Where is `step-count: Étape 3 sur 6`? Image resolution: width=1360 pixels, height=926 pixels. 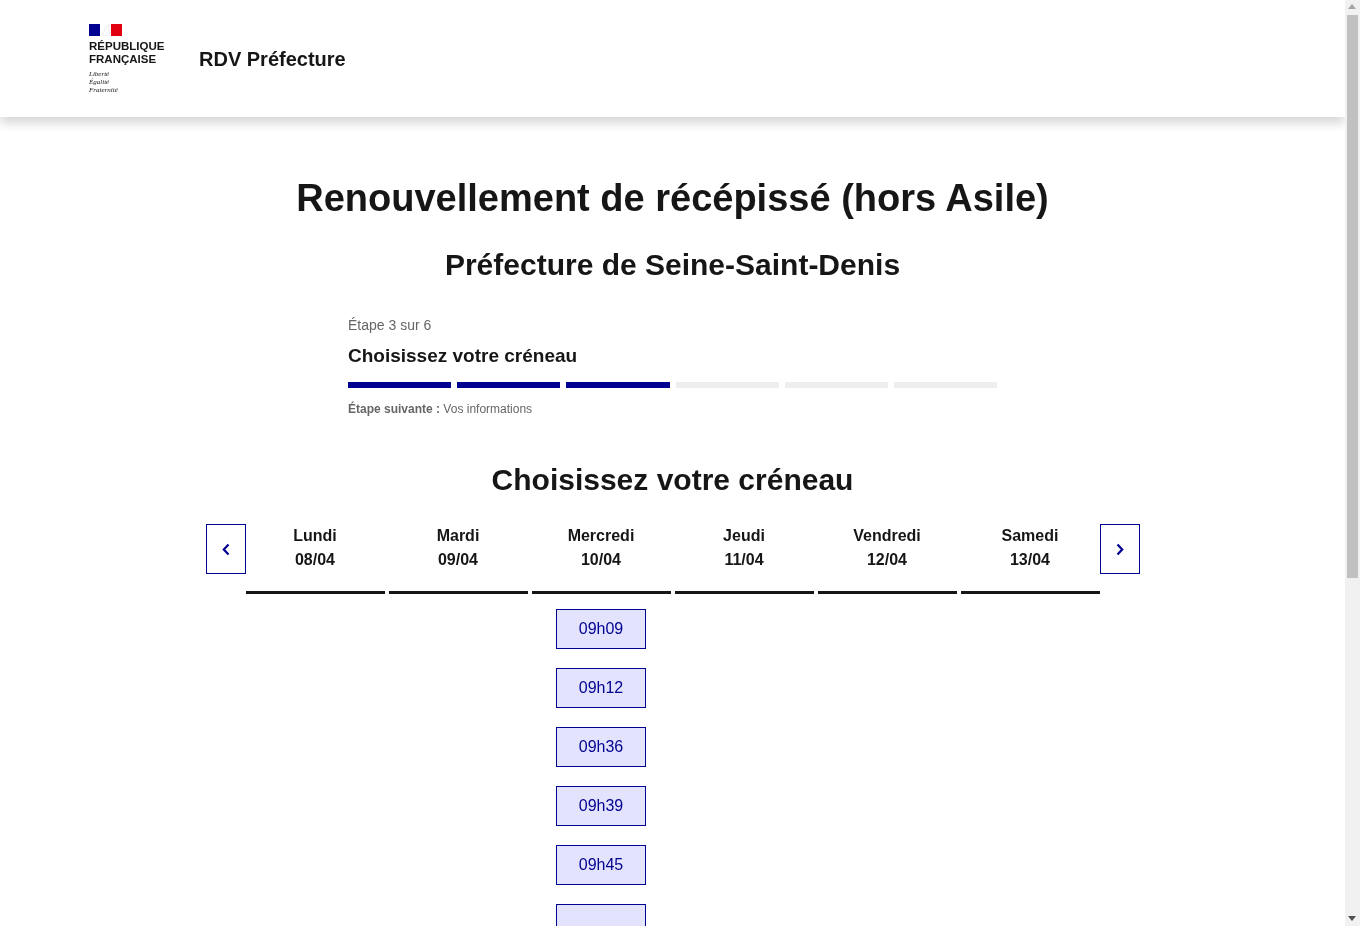 step-count: Étape 3 sur 6 is located at coordinates (390, 325).